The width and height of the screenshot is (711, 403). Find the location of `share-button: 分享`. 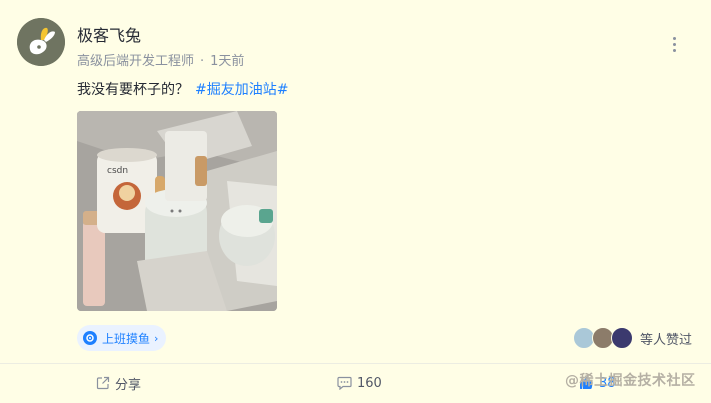

share-button: 分享 is located at coordinates (118, 383).